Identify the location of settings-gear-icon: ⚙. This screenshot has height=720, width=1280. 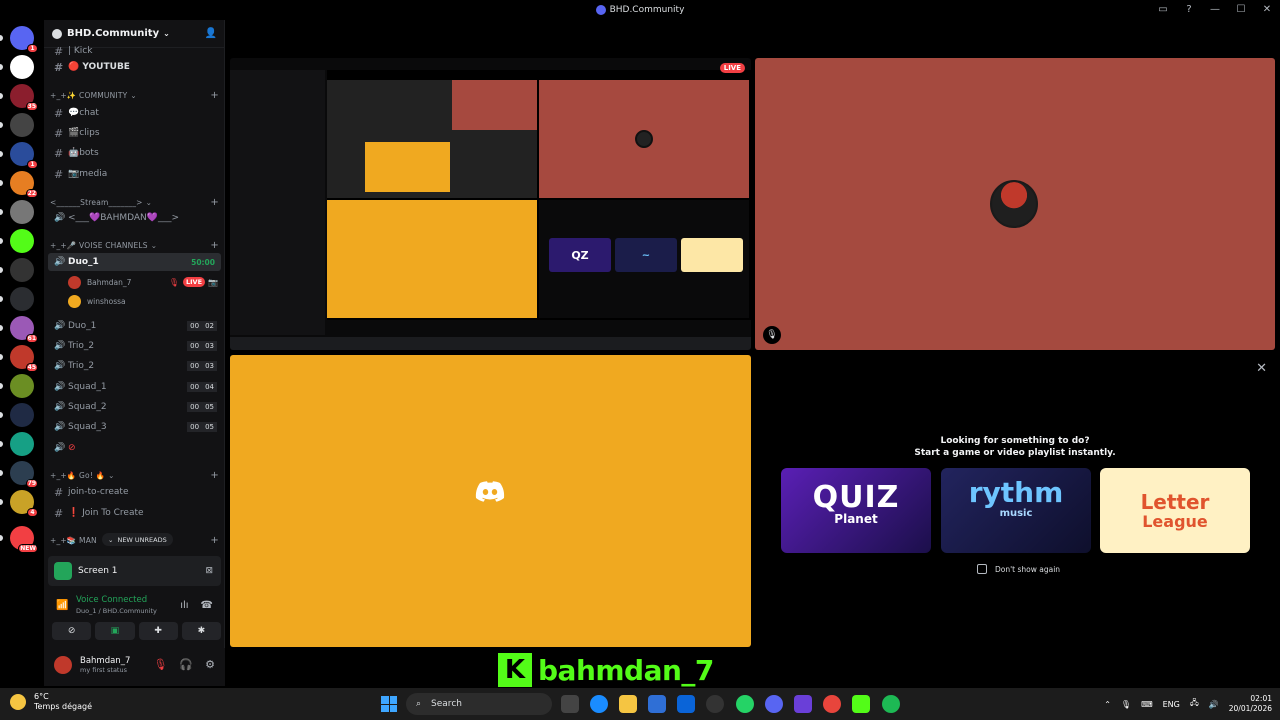
(210, 664).